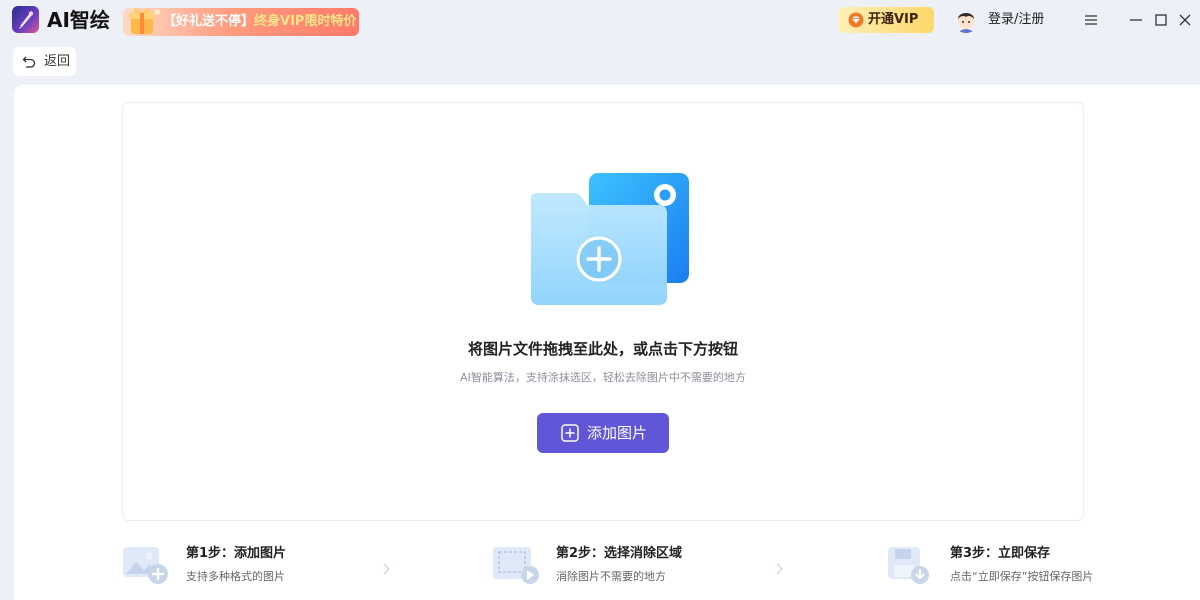 This screenshot has height=600, width=1200. Describe the element at coordinates (632, 567) in the screenshot. I see `step-2: 第2步：选择消除区域 消除图片不需要的地方` at that location.